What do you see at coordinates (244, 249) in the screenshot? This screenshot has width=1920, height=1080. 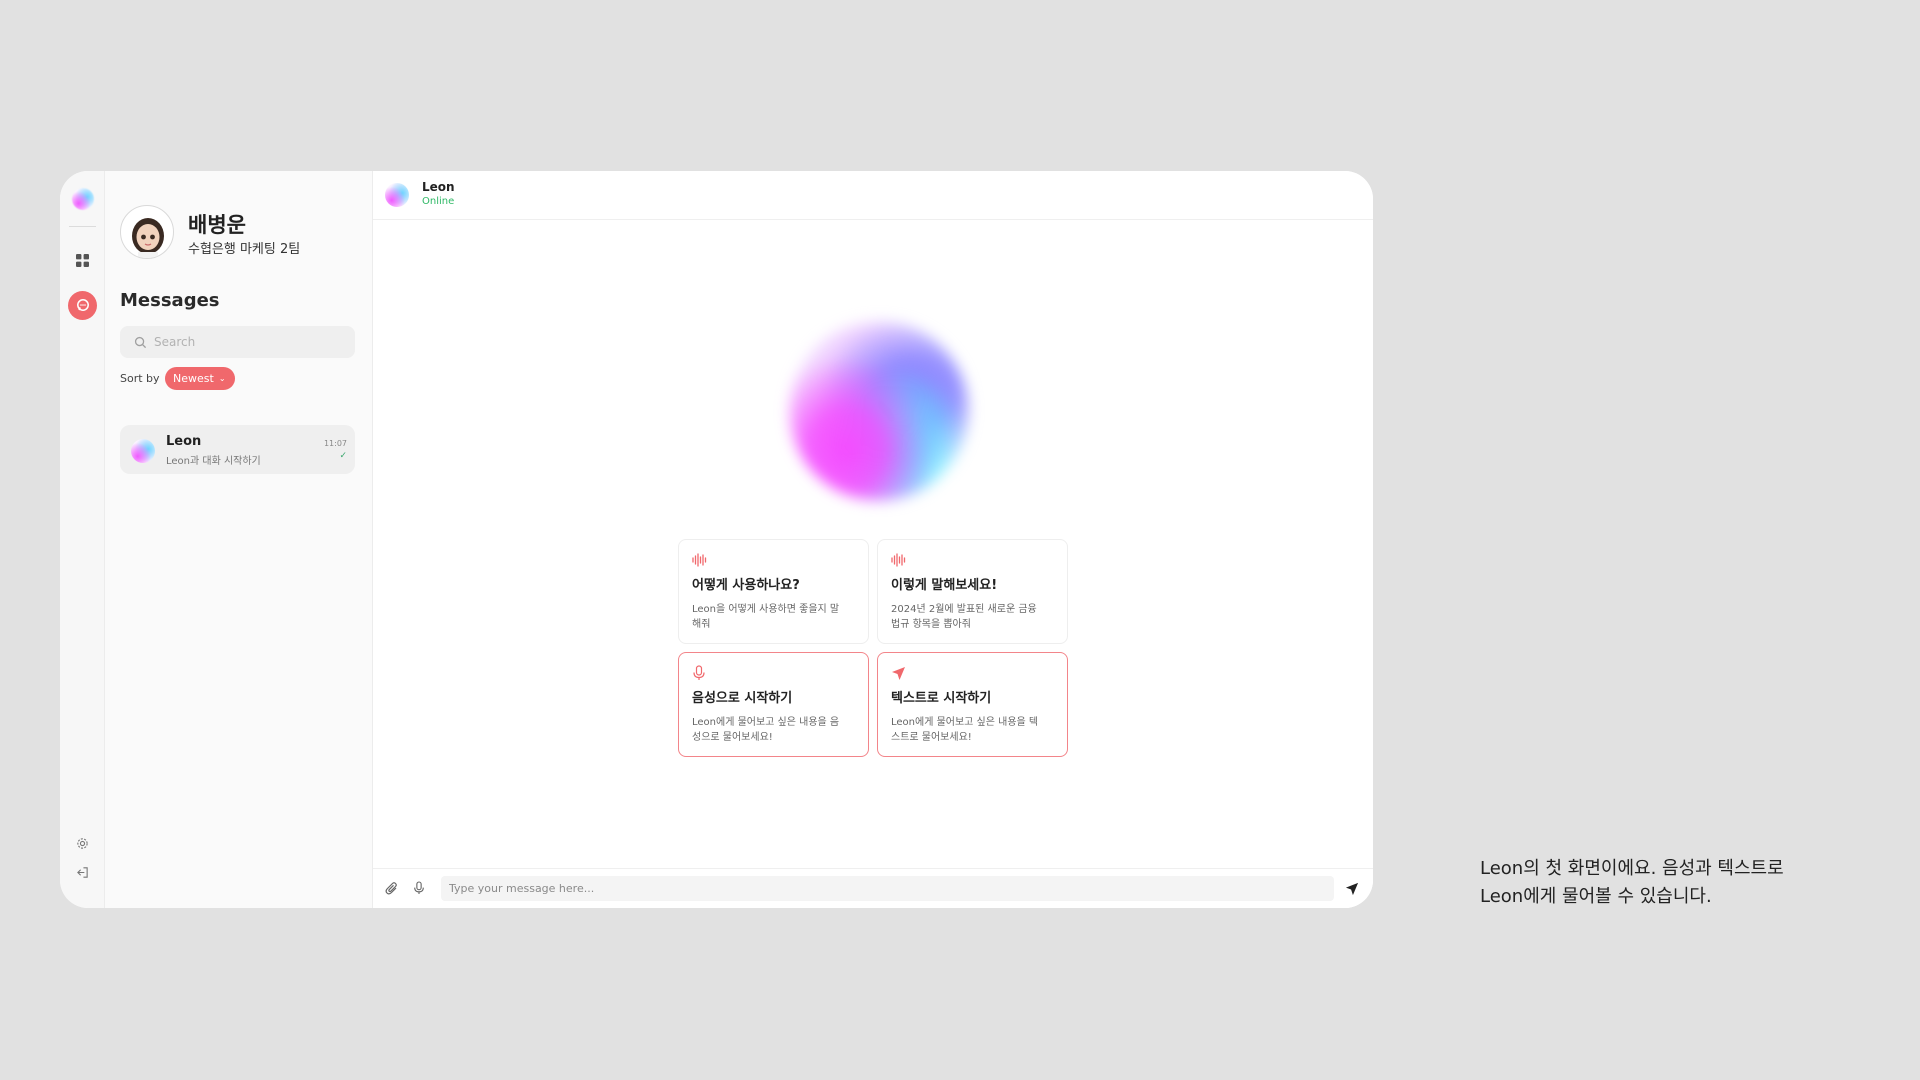 I see `profile-team: 수협은행 마케팅 2팀` at bounding box center [244, 249].